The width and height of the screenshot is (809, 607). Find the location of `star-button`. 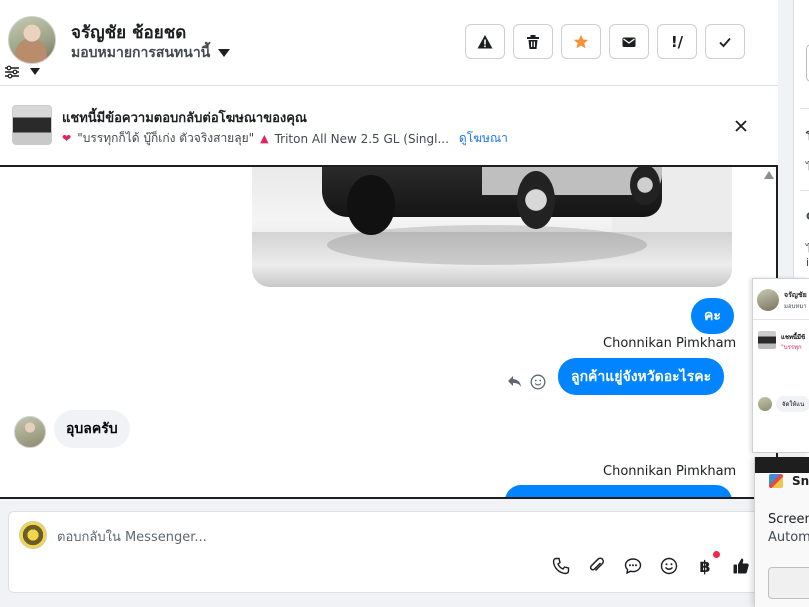

star-button is located at coordinates (581, 41).